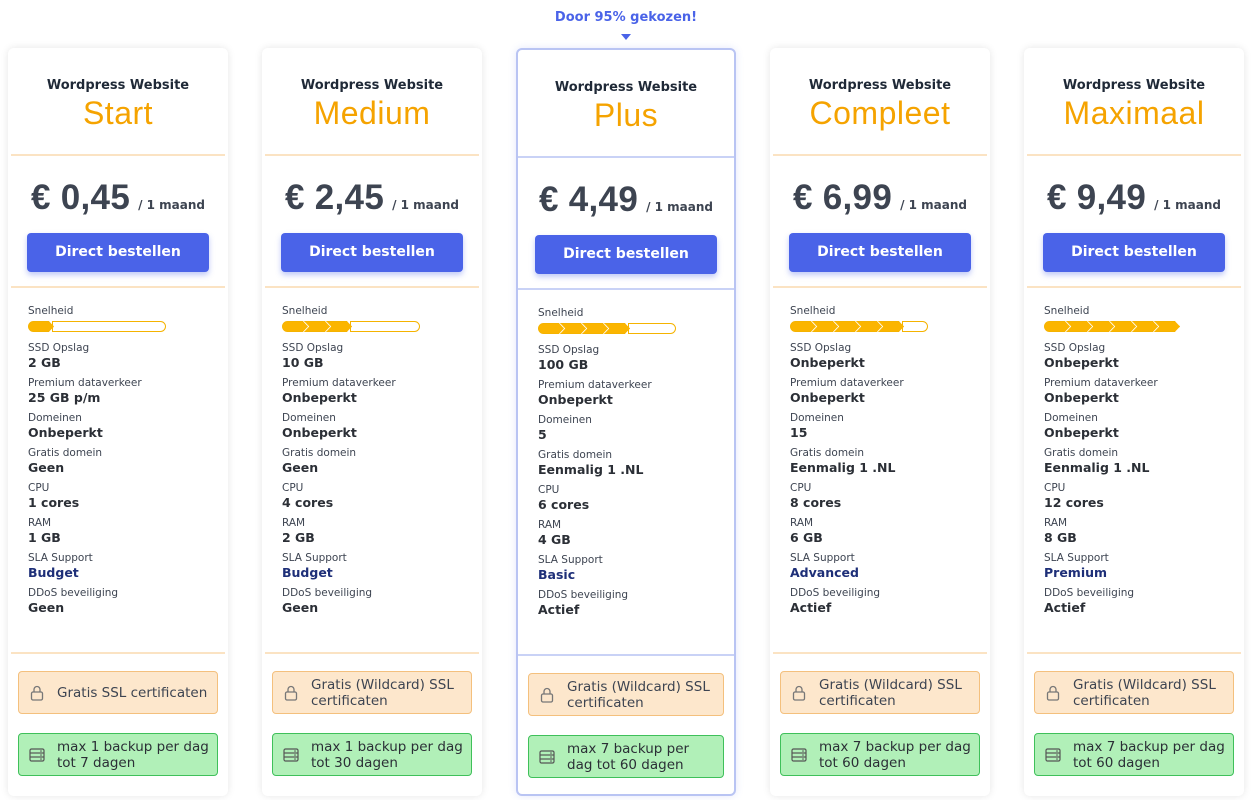 This screenshot has height=800, width=1254. I want to click on backup-feature: max 7 backup per dag tot 60 dagen, so click(1134, 754).